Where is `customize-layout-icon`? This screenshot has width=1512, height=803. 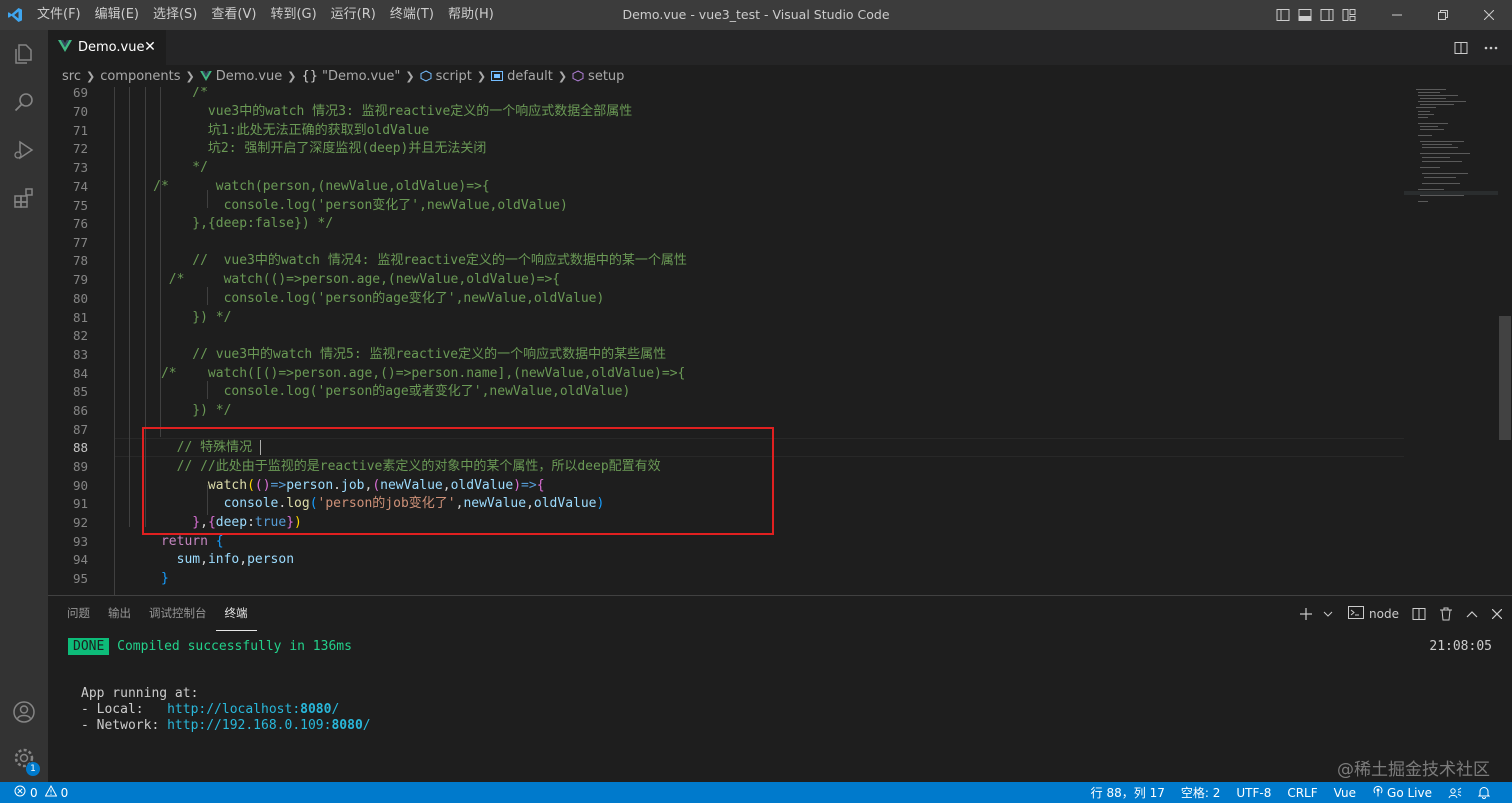
customize-layout-icon is located at coordinates (1349, 15).